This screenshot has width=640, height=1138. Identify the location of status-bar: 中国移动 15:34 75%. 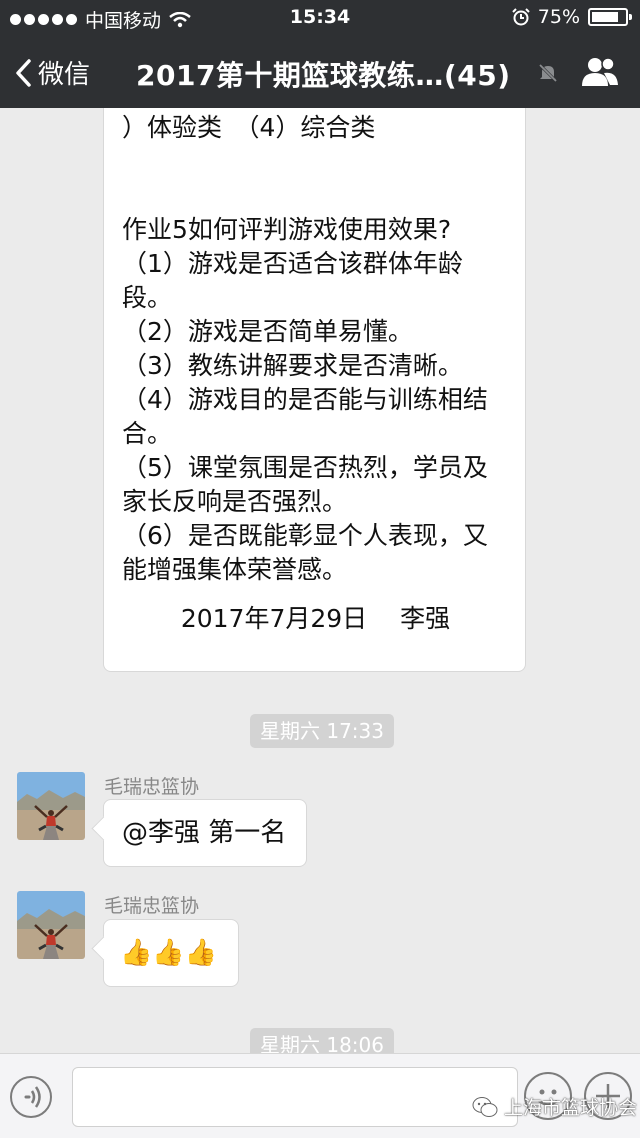
(320, 18).